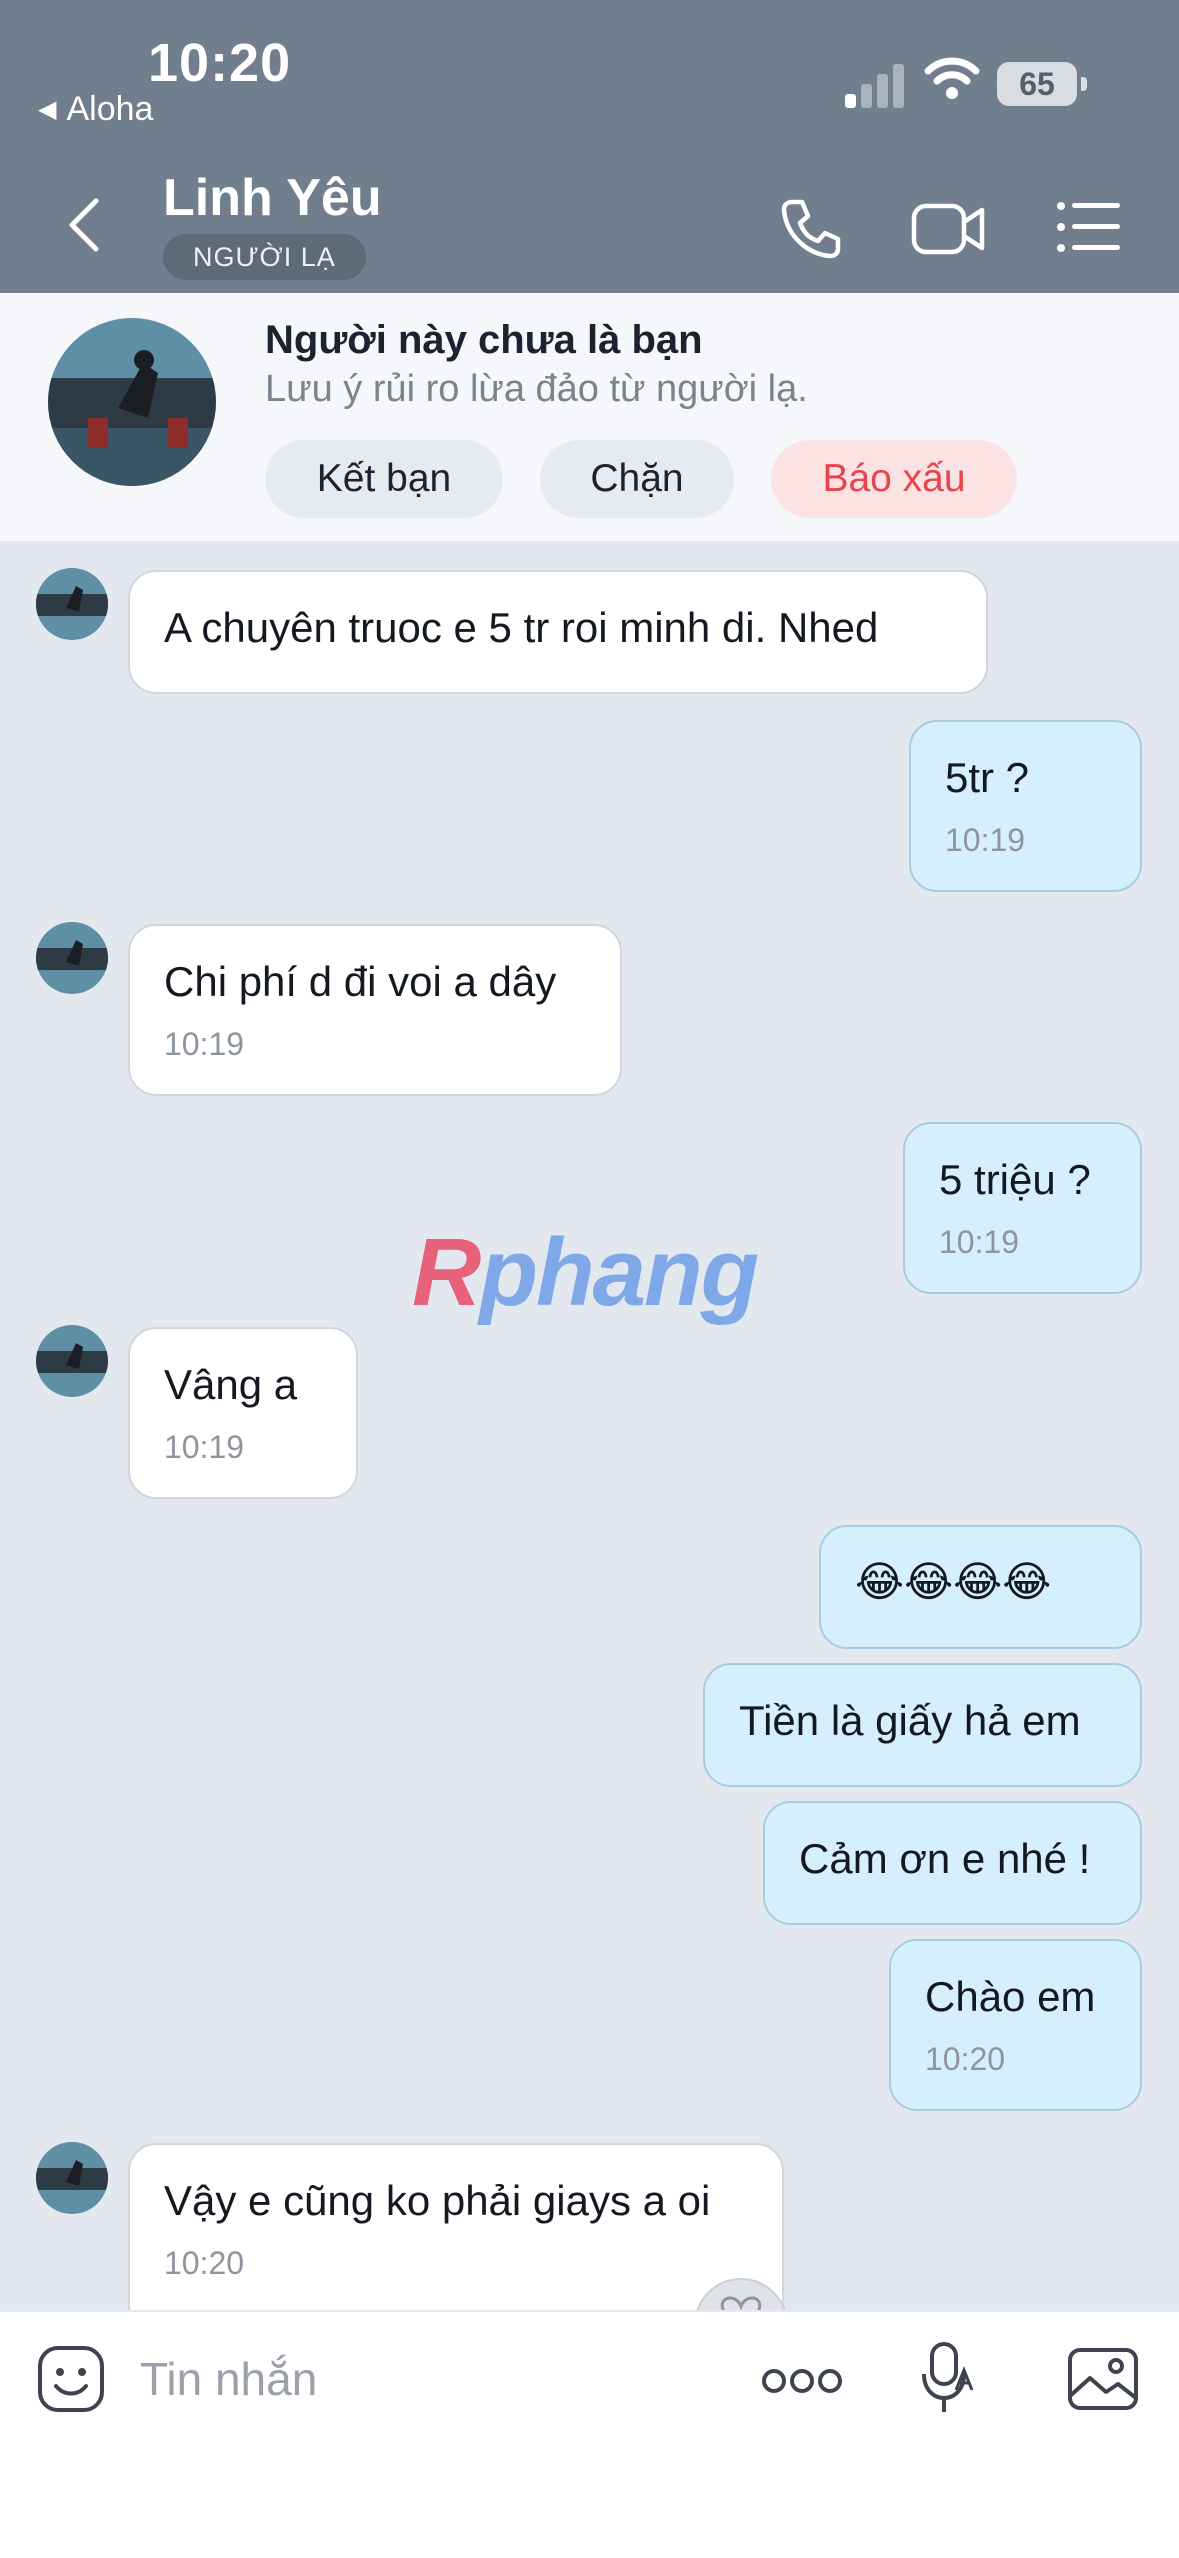  What do you see at coordinates (949, 229) in the screenshot?
I see `video-call-icon` at bounding box center [949, 229].